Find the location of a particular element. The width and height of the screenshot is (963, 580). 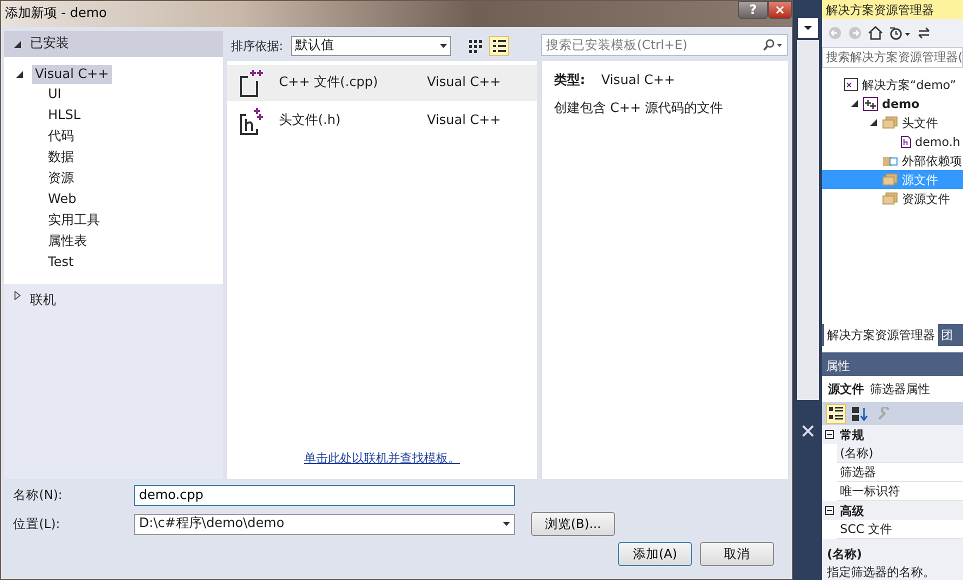

categorized-button is located at coordinates (836, 414).